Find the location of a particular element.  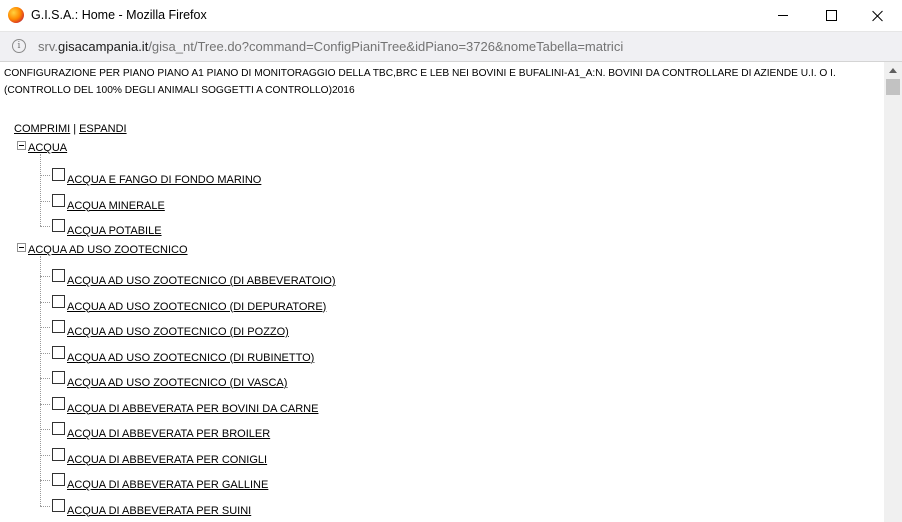

close-icon is located at coordinates (878, 16).